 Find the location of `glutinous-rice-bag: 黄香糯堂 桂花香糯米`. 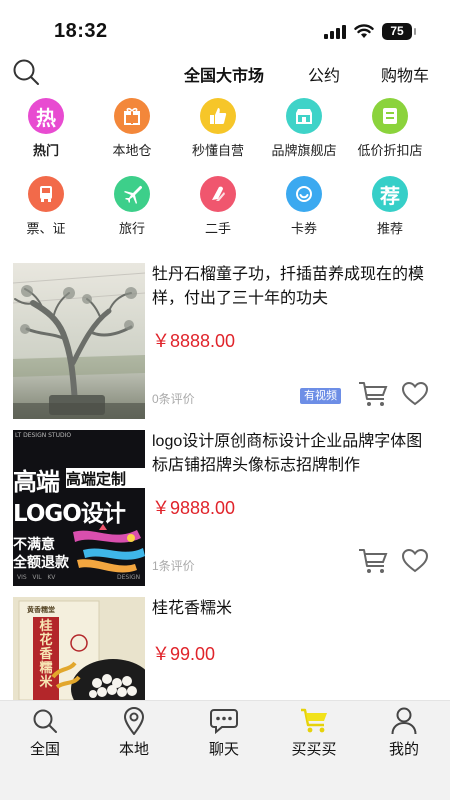

glutinous-rice-bag: 黄香糯堂 桂花香糯米 is located at coordinates (79, 648).